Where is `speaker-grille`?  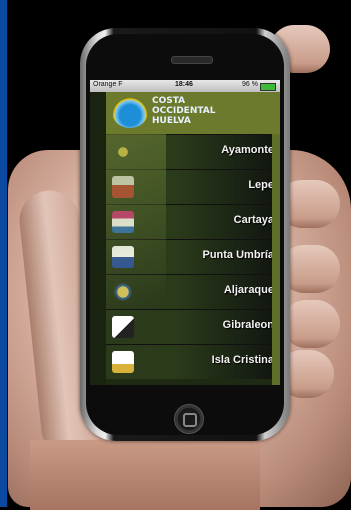 speaker-grille is located at coordinates (192, 60).